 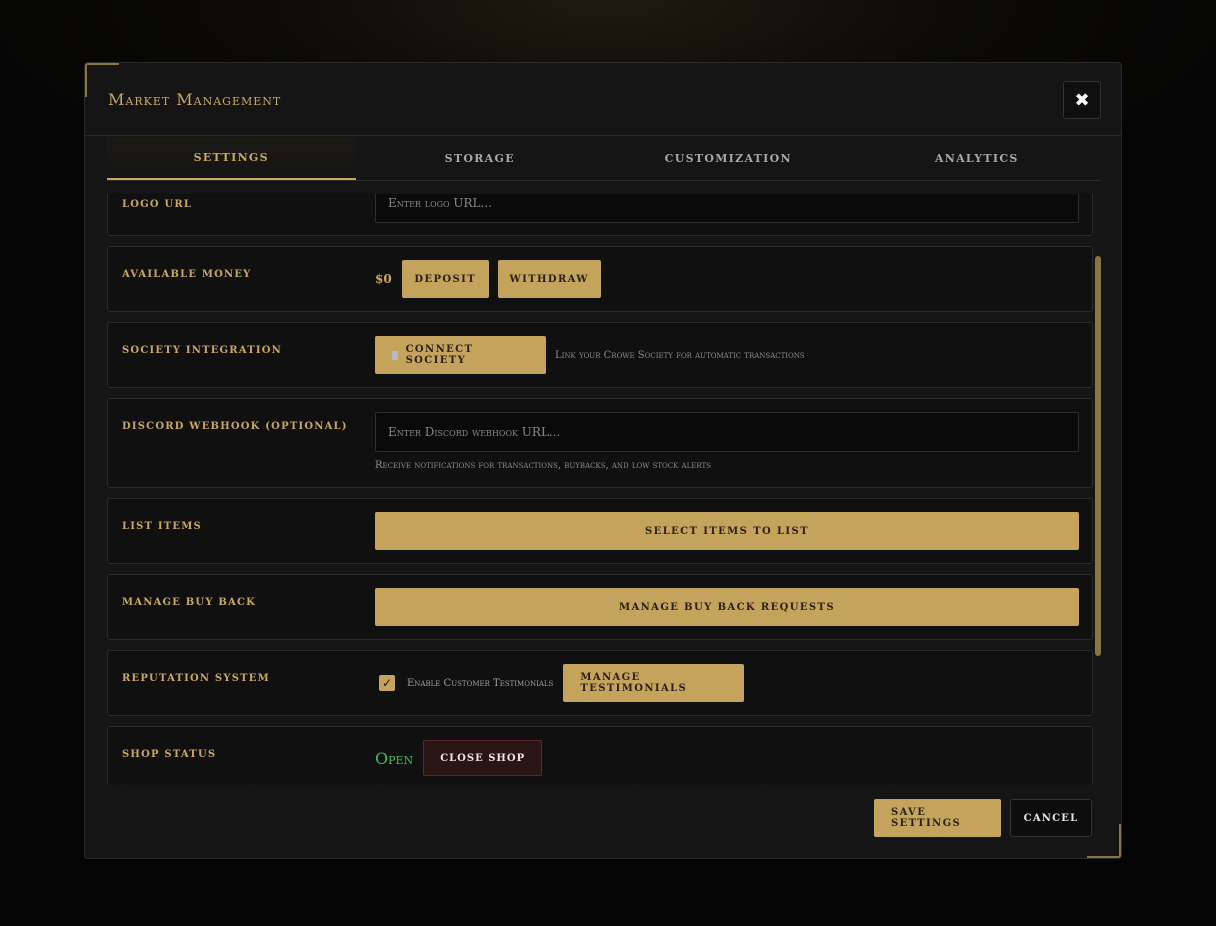 I want to click on close-shop-button: CLOSE SHOP, so click(x=483, y=758).